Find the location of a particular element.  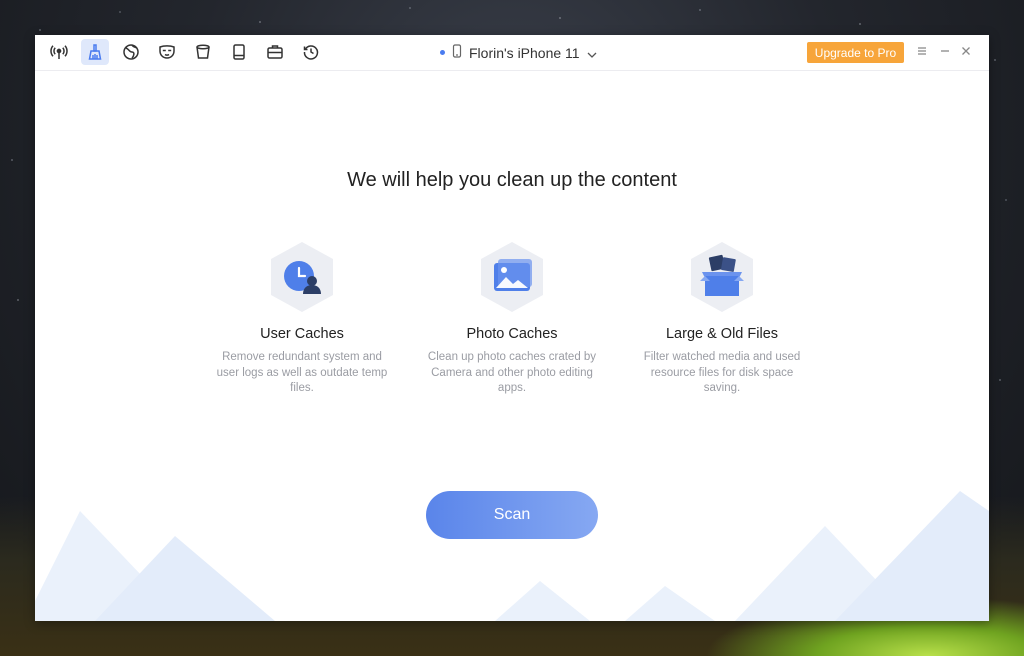

book-button is located at coordinates (239, 52).